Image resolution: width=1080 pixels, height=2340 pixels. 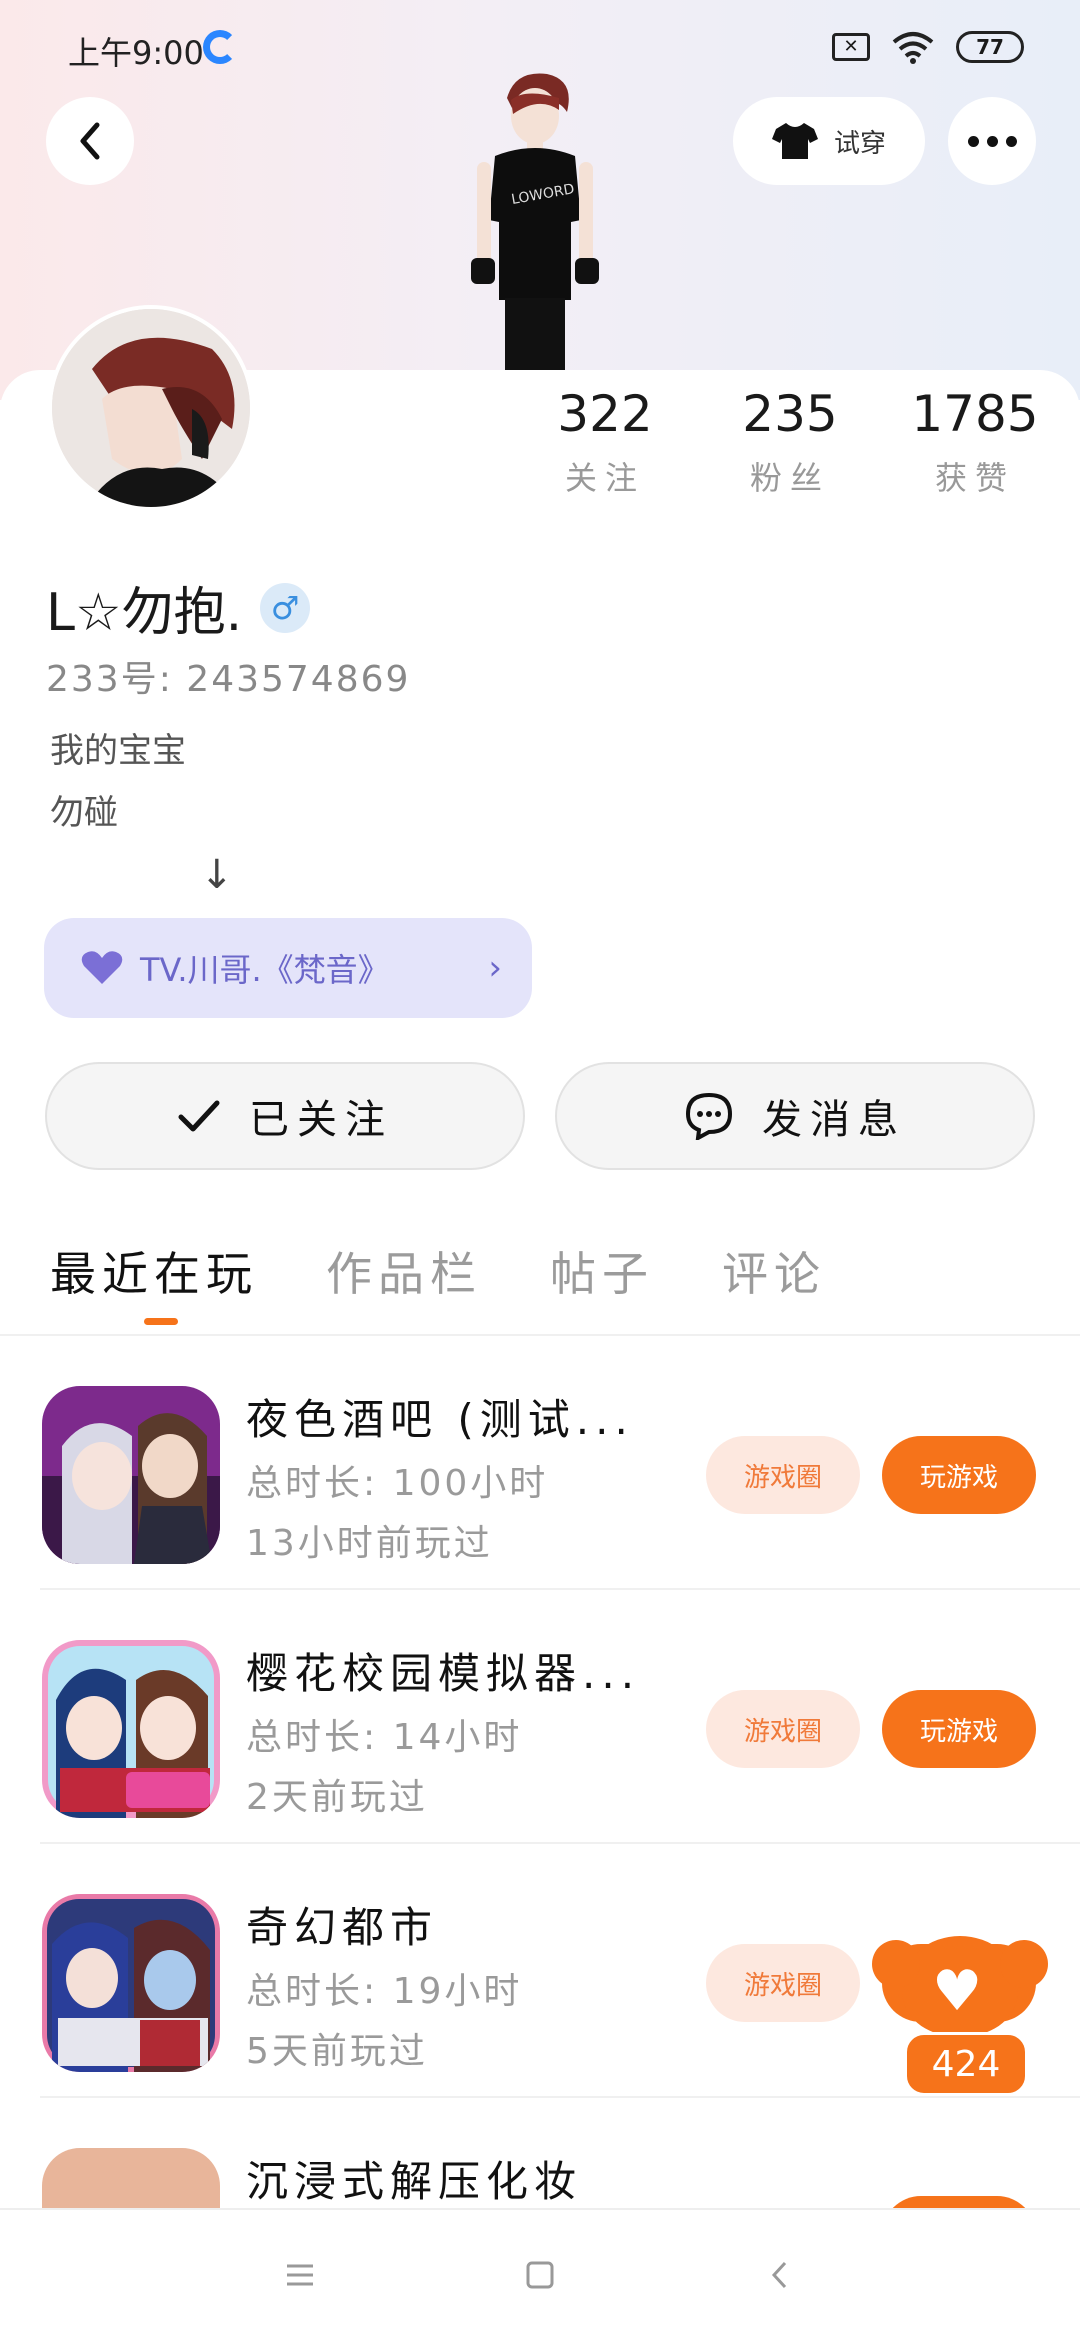 I want to click on avatar-3d-figure: LOWORD, so click(x=535, y=221).